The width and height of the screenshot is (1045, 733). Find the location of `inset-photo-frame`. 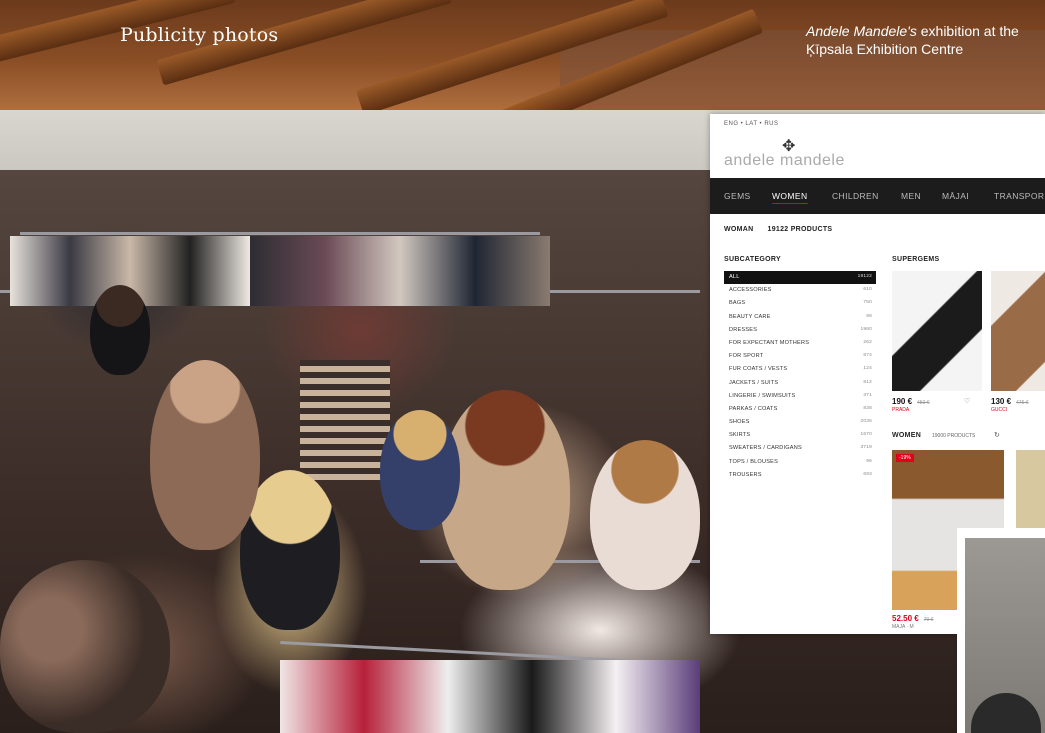

inset-photo-frame is located at coordinates (1001, 630).